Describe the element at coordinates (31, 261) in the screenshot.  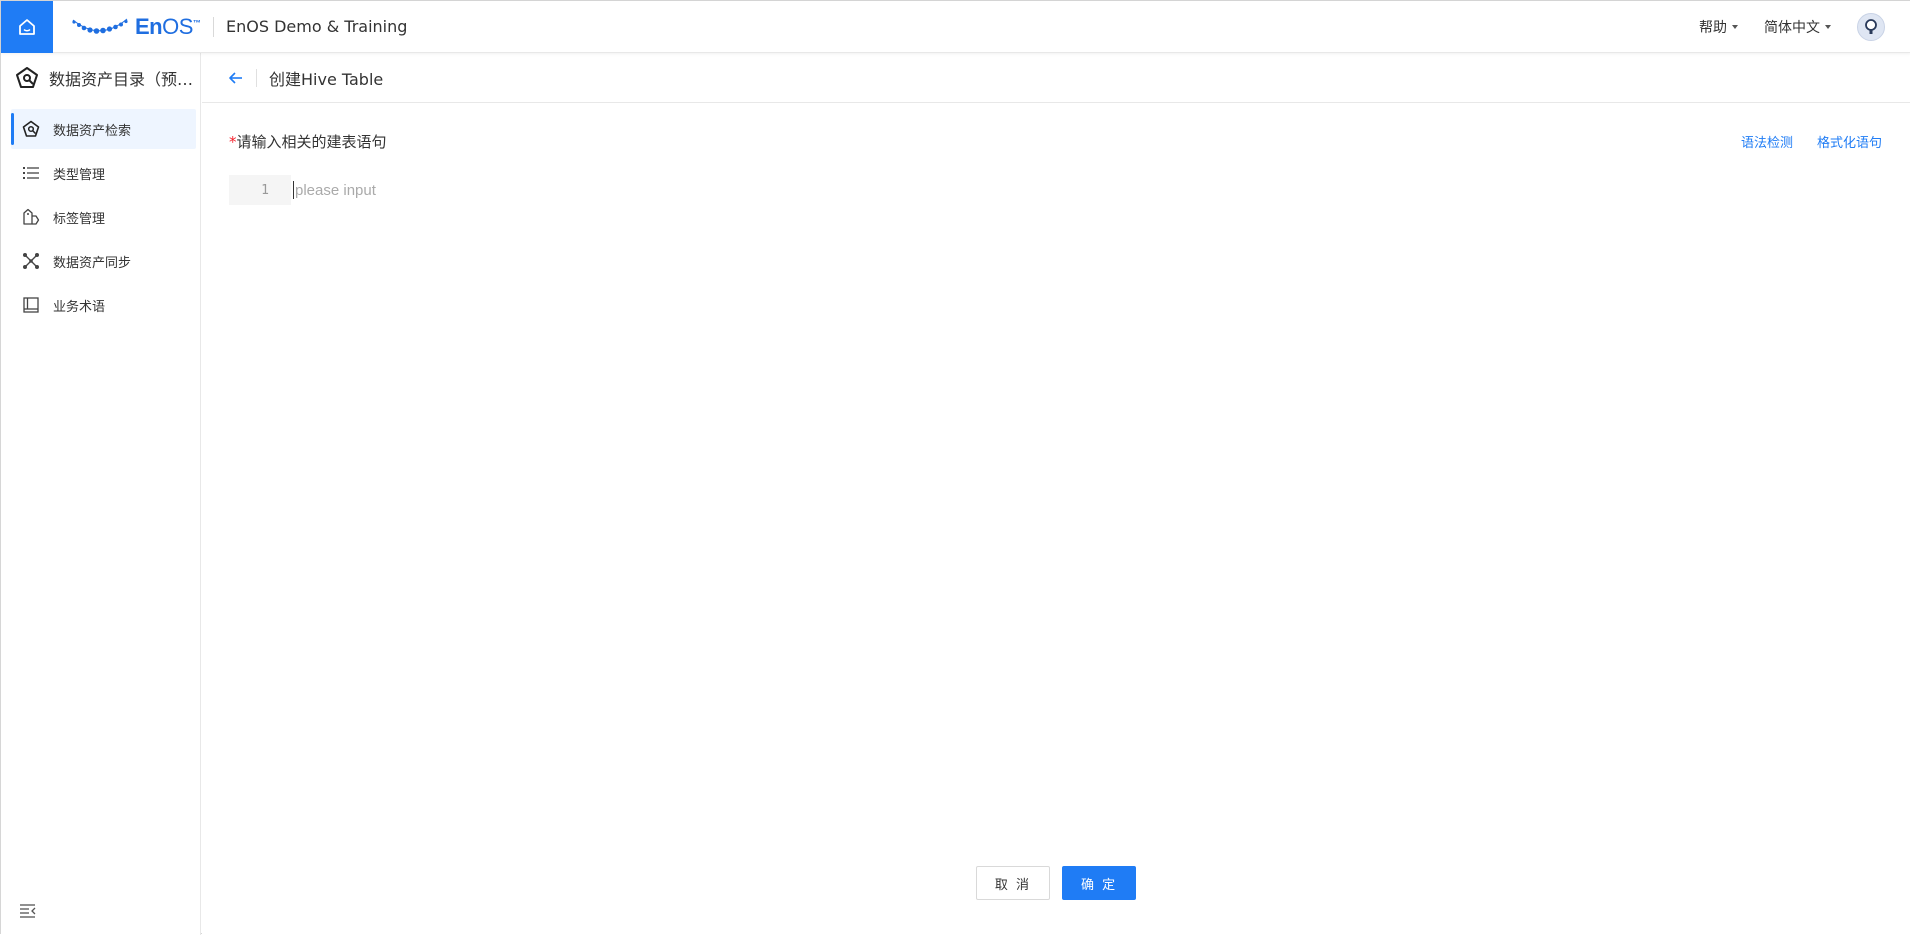
I see `sync-nodes-icon` at that location.